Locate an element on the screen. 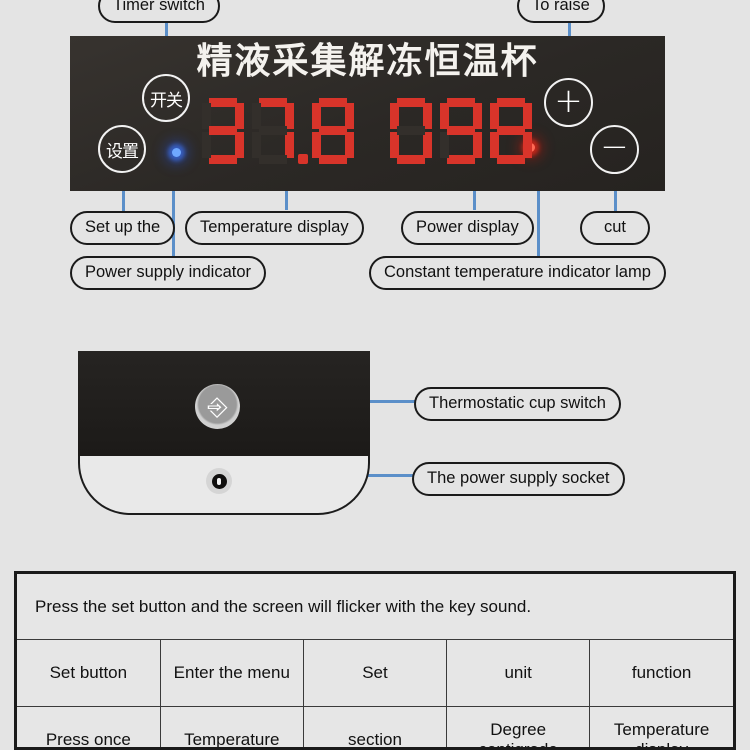 Image resolution: width=750 pixels, height=750 pixels. callout-cut-label: cut is located at coordinates (614, 227).